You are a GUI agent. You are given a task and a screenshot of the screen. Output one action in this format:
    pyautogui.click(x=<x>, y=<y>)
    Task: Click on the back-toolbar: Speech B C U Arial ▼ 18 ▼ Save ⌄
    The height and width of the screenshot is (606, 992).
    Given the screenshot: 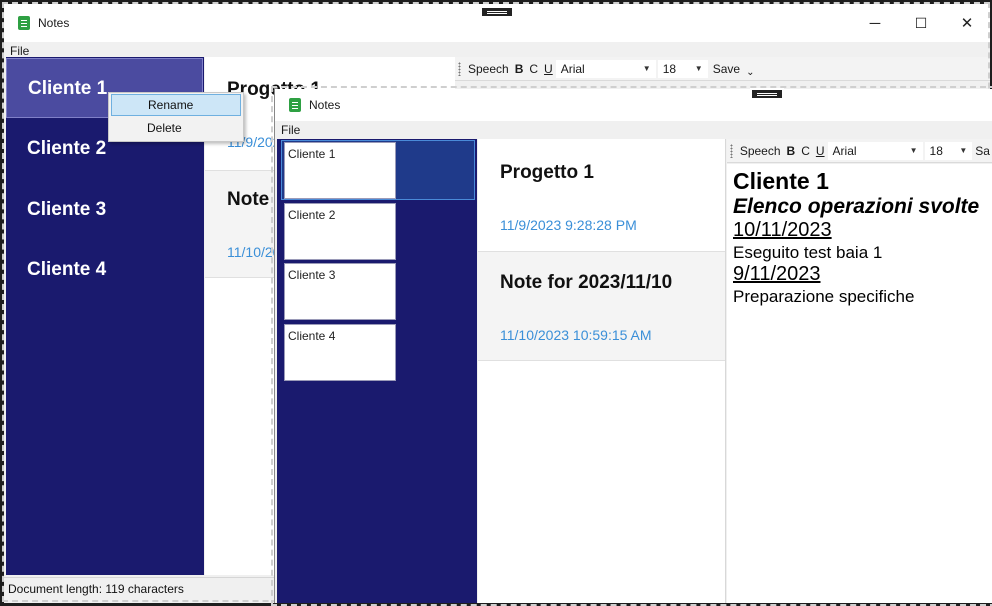 What is the action you would take?
    pyautogui.click(x=722, y=69)
    